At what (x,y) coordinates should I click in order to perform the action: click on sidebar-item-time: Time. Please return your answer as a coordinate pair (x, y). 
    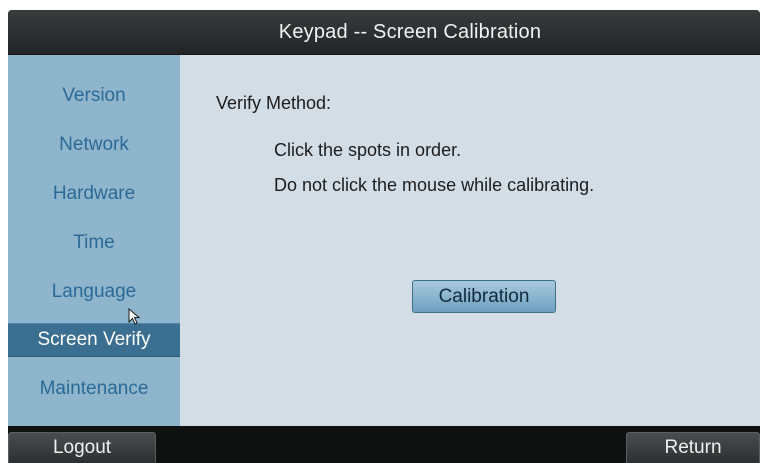
    Looking at the image, I should click on (94, 243).